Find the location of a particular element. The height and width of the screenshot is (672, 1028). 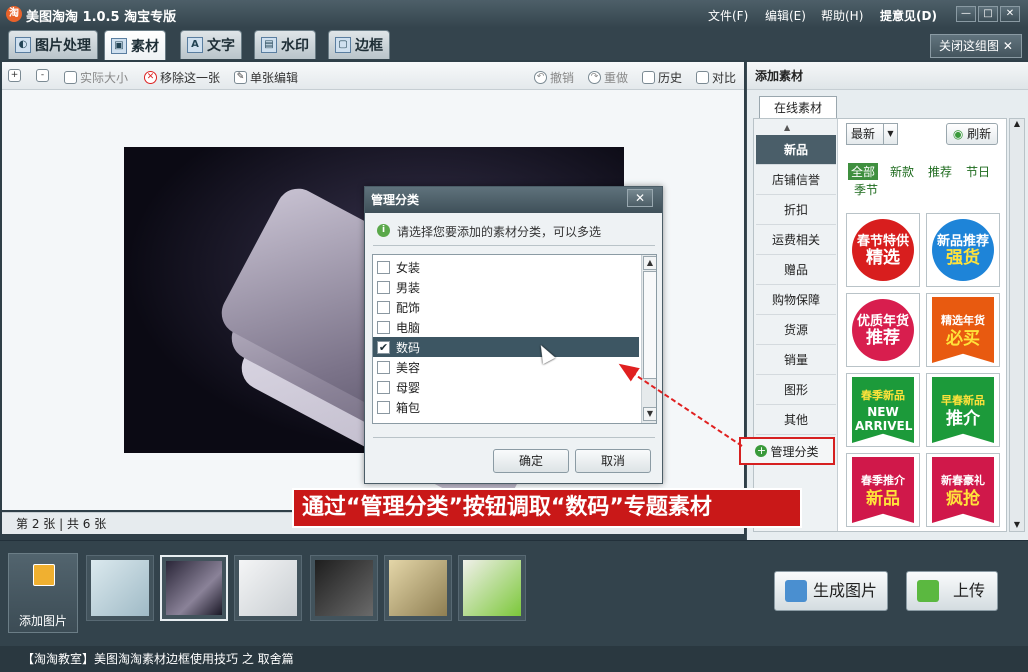

tab-frame: ▢ 边框 is located at coordinates (359, 44).